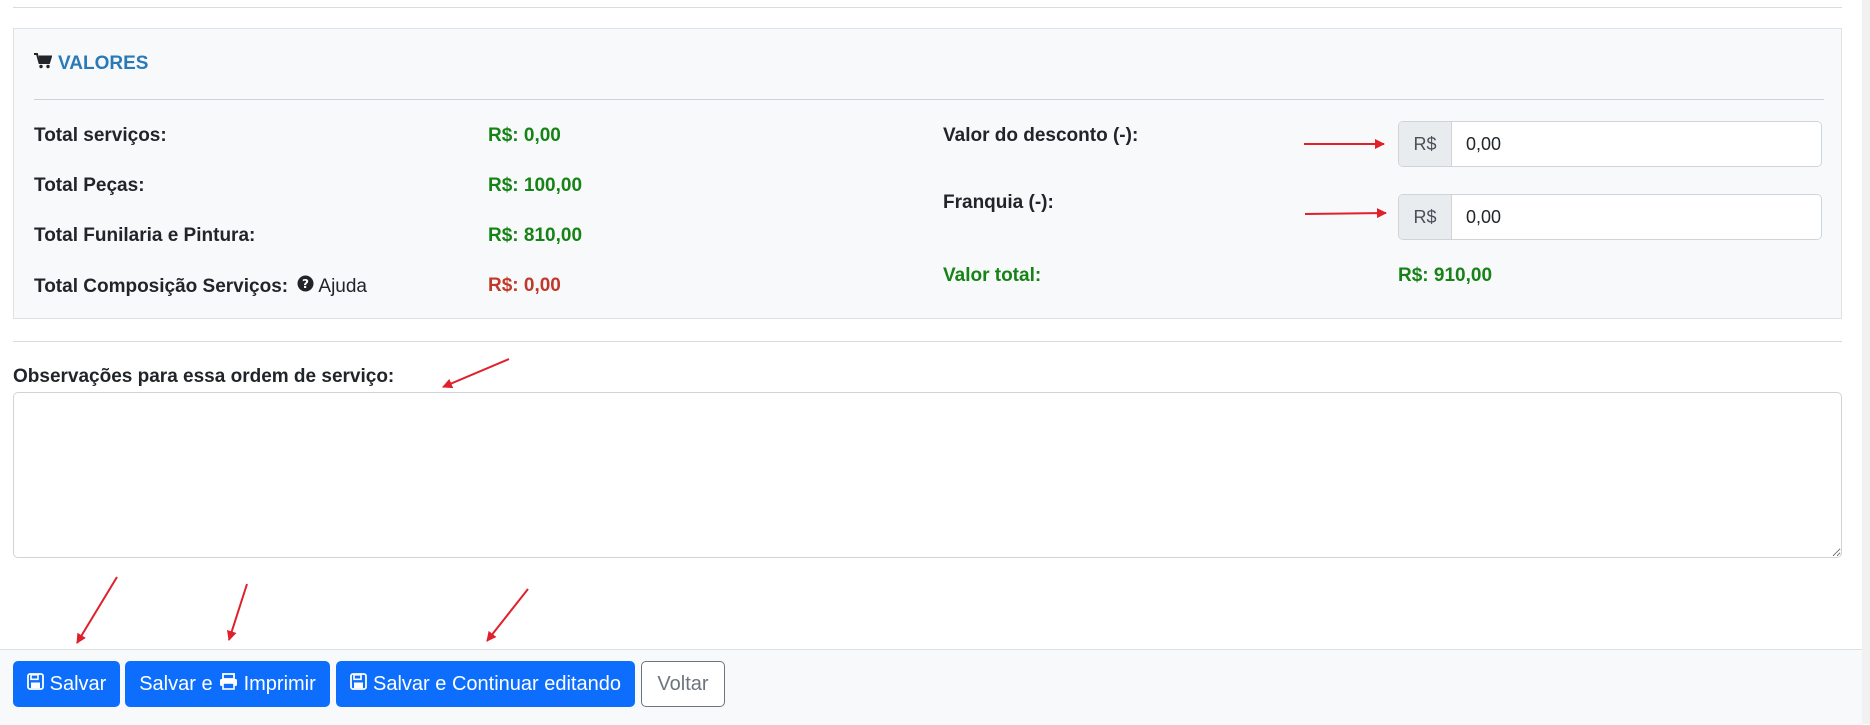 Image resolution: width=1870 pixels, height=725 pixels. I want to click on valor-total-label: Valor total:, so click(992, 275).